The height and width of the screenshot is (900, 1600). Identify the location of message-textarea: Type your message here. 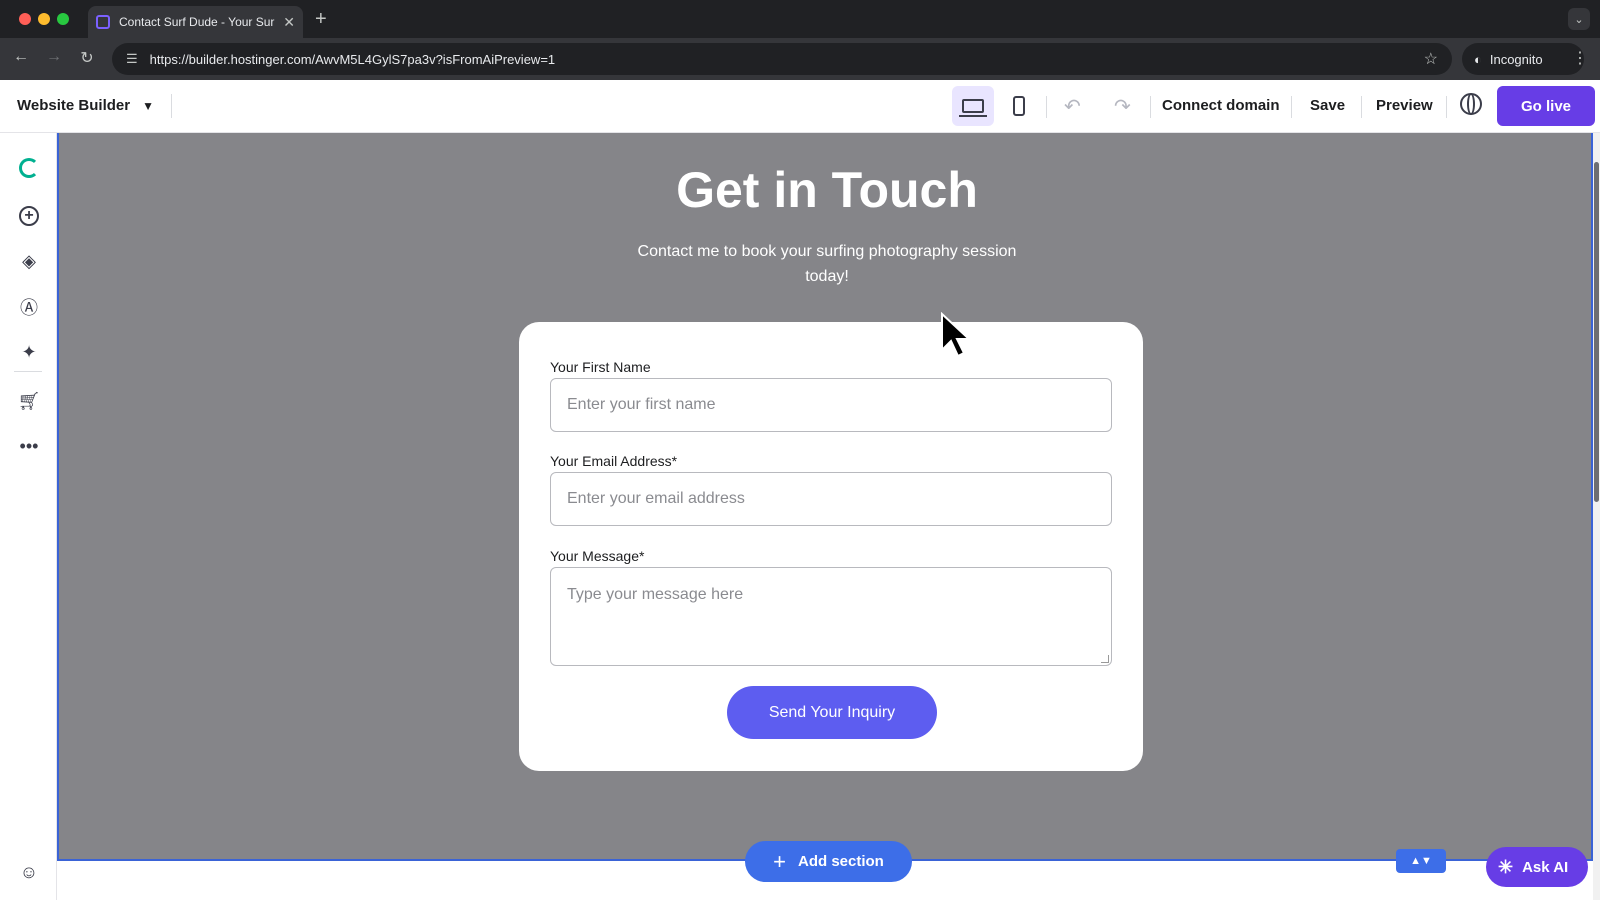
(831, 616).